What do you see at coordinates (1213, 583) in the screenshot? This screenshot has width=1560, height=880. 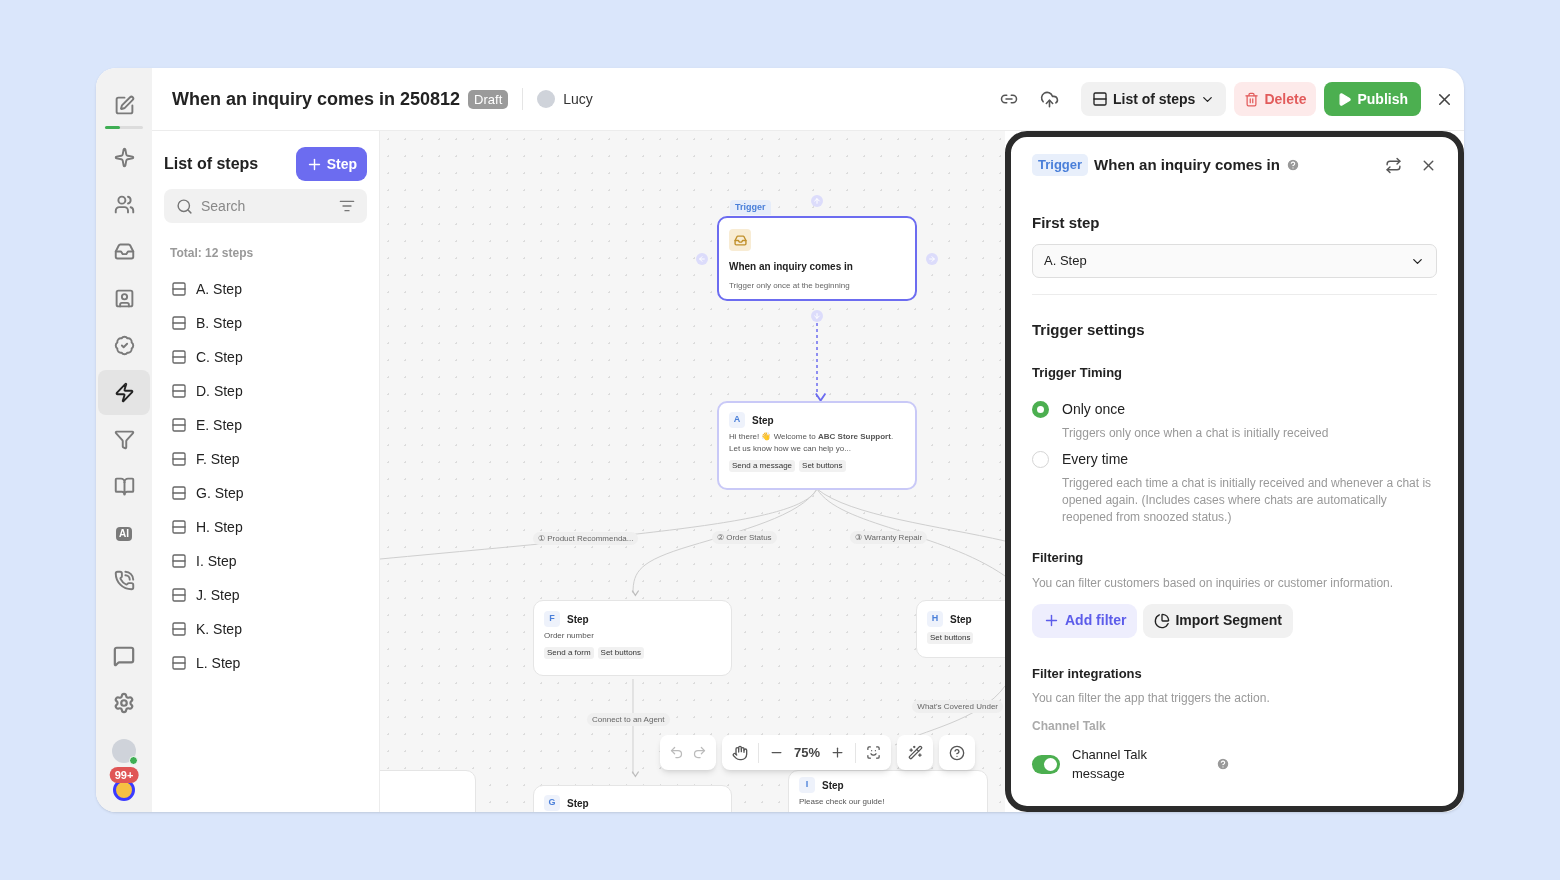 I see `section-description: You can filter customers based on inquiries or customer information.` at bounding box center [1213, 583].